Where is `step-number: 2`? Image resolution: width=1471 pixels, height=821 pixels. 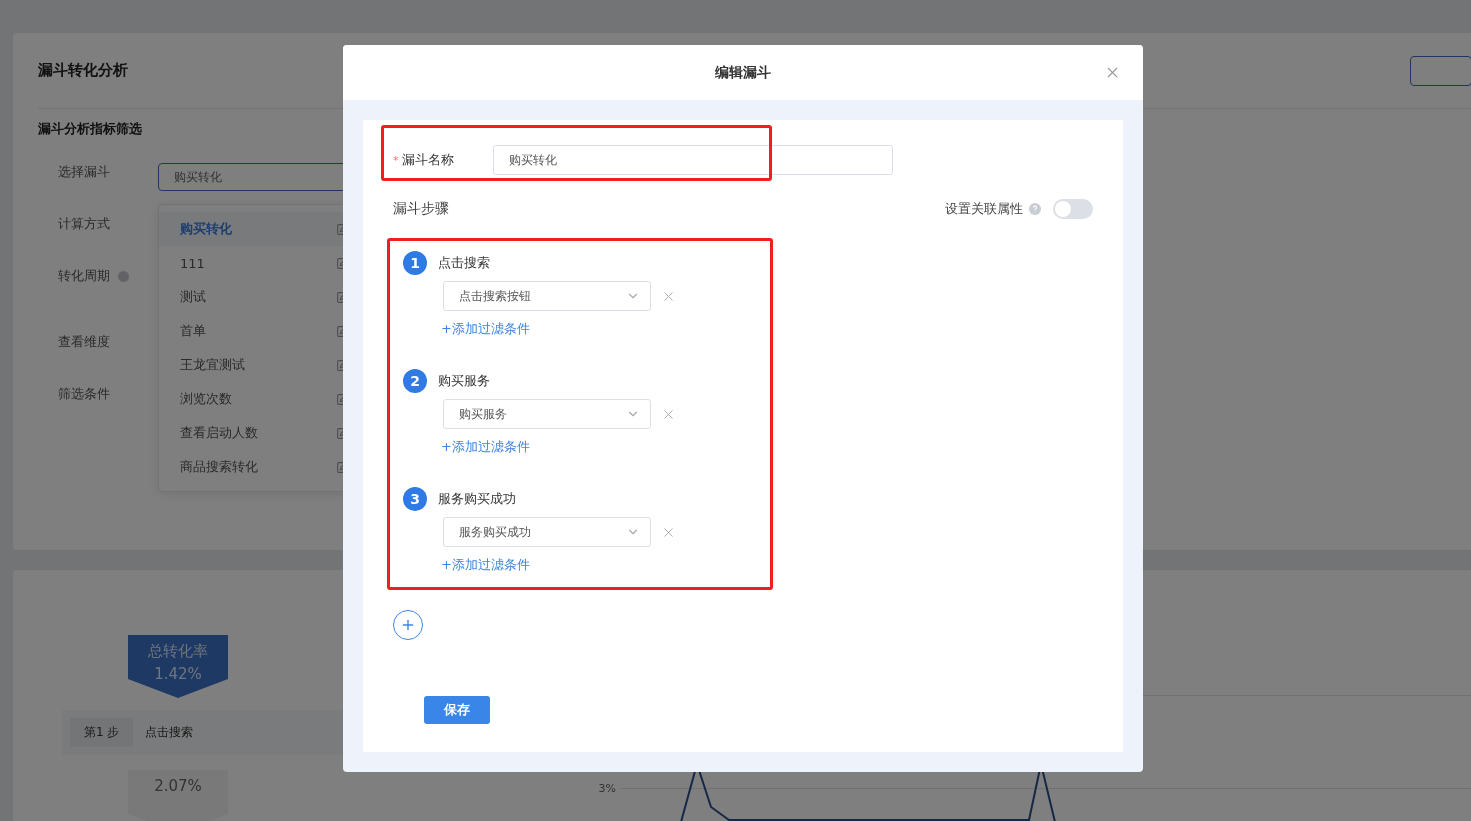 step-number: 2 is located at coordinates (415, 381).